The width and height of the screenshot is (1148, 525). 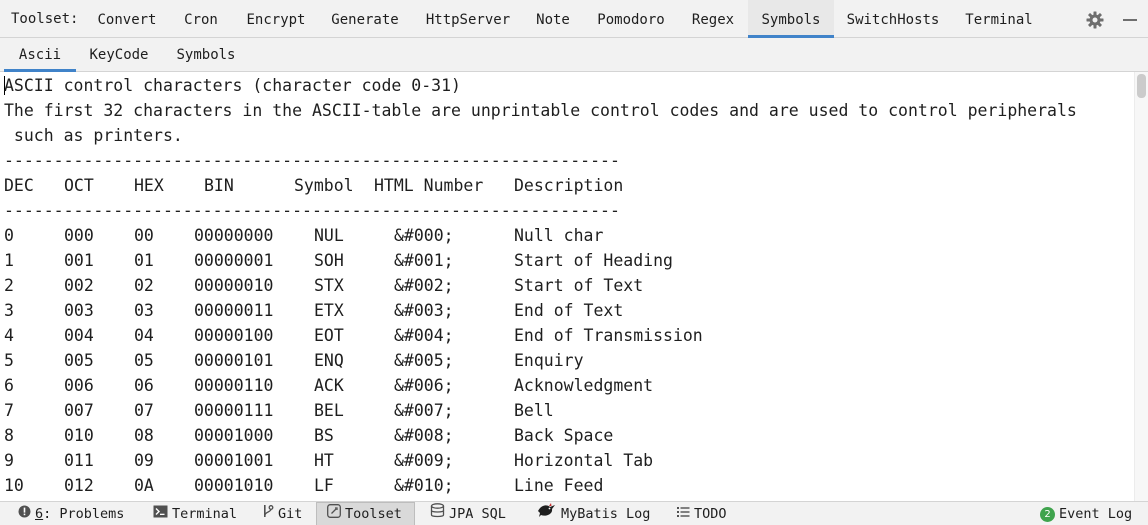 I want to click on cell-description: End of Transmission, so click(x=608, y=335).